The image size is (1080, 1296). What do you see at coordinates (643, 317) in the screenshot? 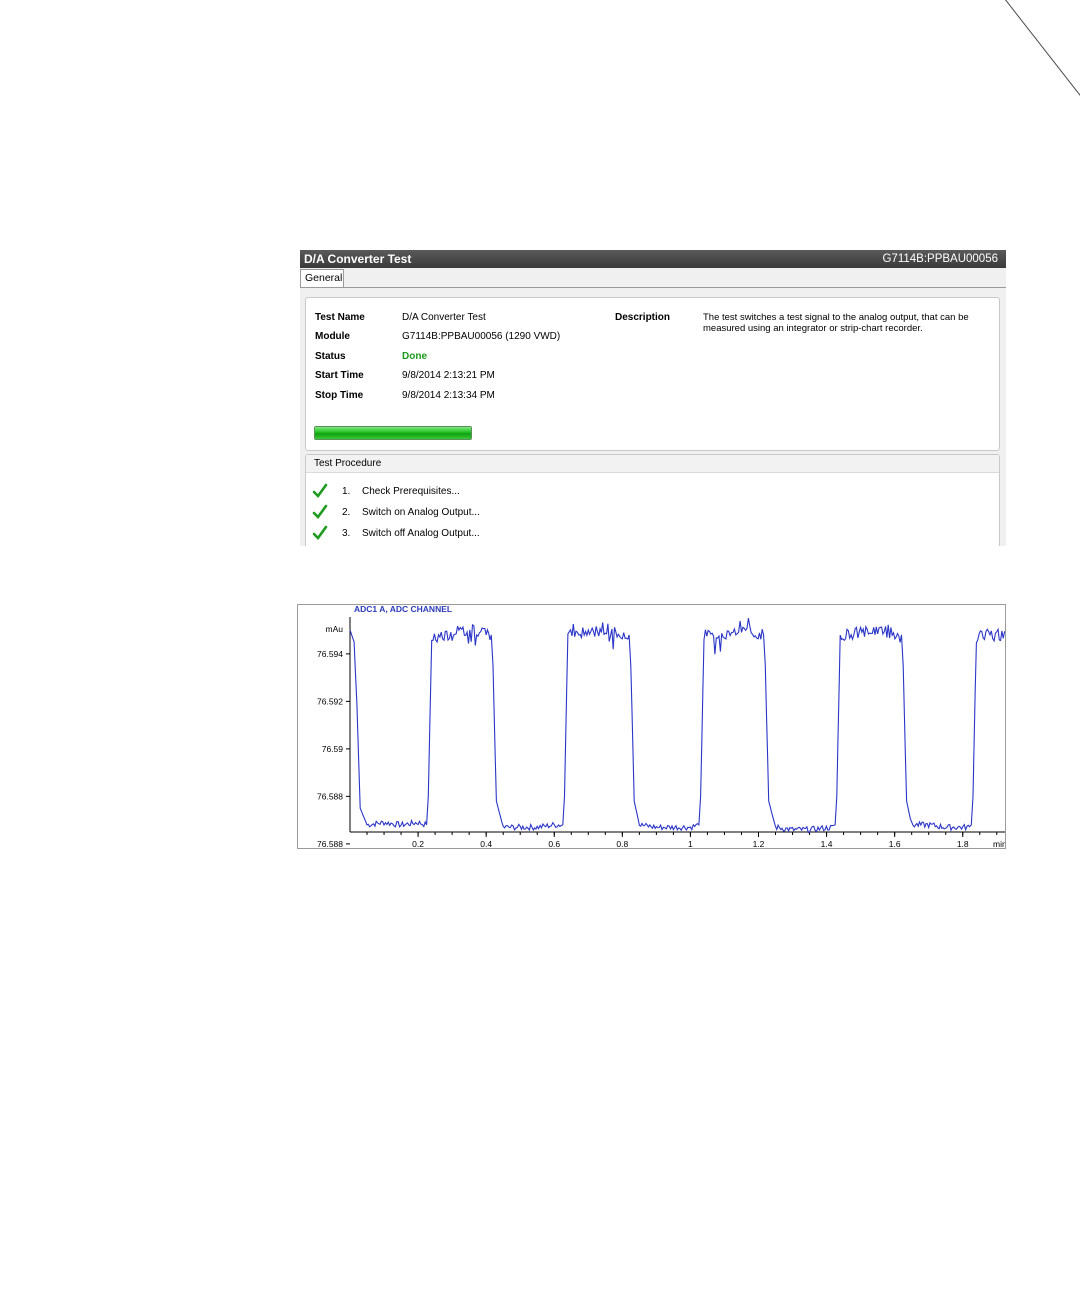
I see `description-label: Description` at bounding box center [643, 317].